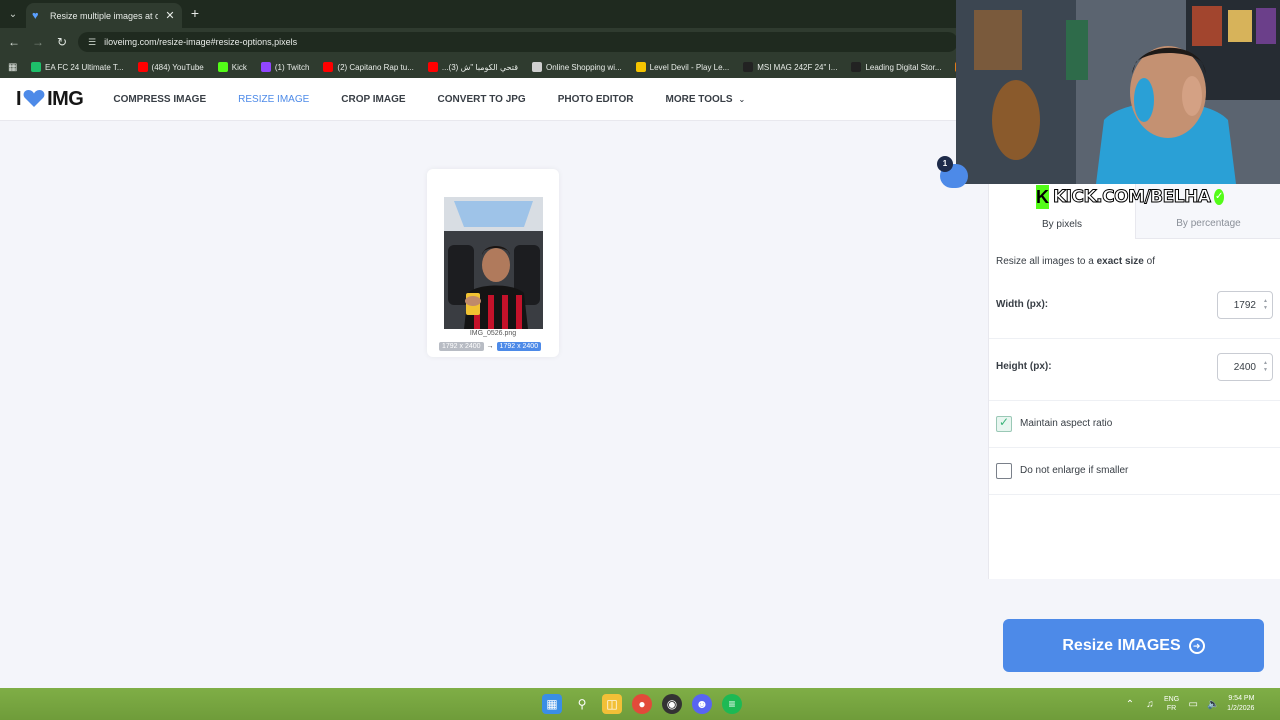 The image size is (1280, 720). What do you see at coordinates (35, 15) in the screenshot?
I see `iloveimg-favicon-icon: ♥` at bounding box center [35, 15].